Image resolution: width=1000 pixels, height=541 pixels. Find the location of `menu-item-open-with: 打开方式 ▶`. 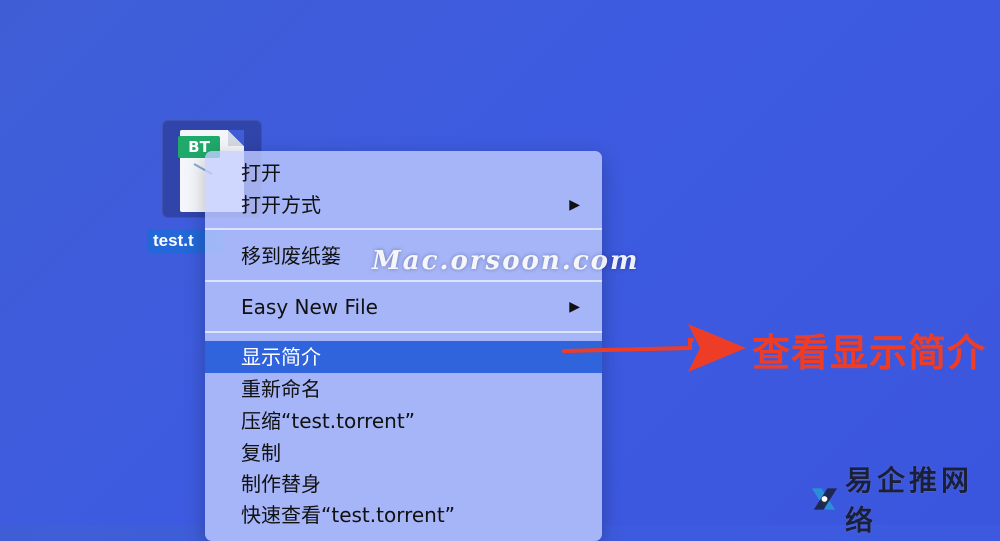

menu-item-open-with: 打开方式 ▶ is located at coordinates (403, 205).